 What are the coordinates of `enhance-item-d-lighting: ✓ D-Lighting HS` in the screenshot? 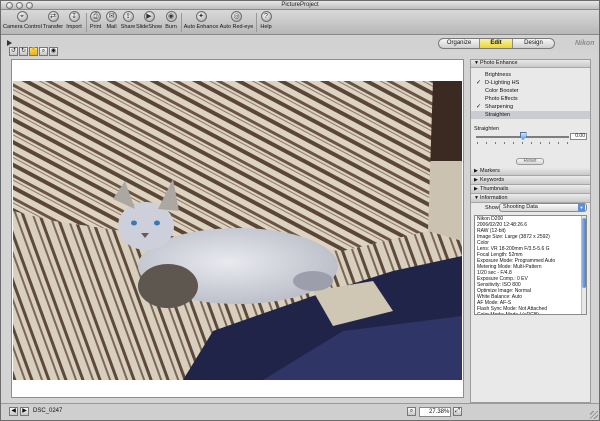 It's located at (530, 83).